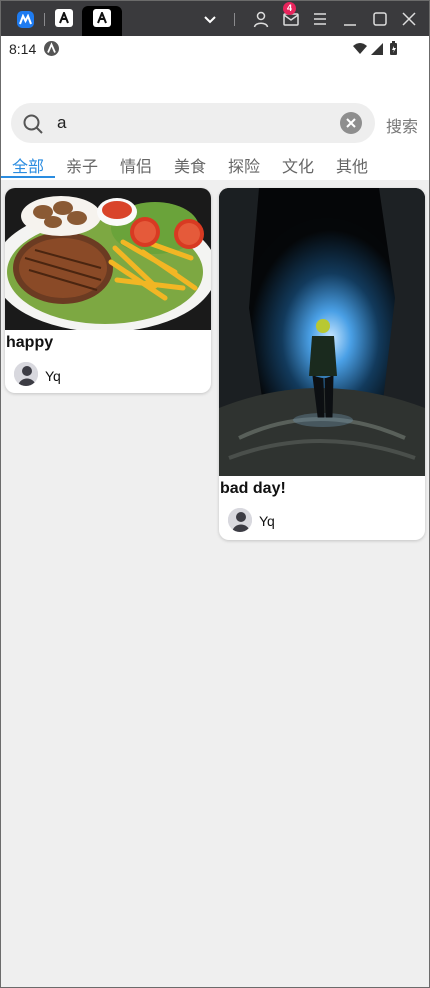  I want to click on tab-couple: 情侣, so click(136, 165).